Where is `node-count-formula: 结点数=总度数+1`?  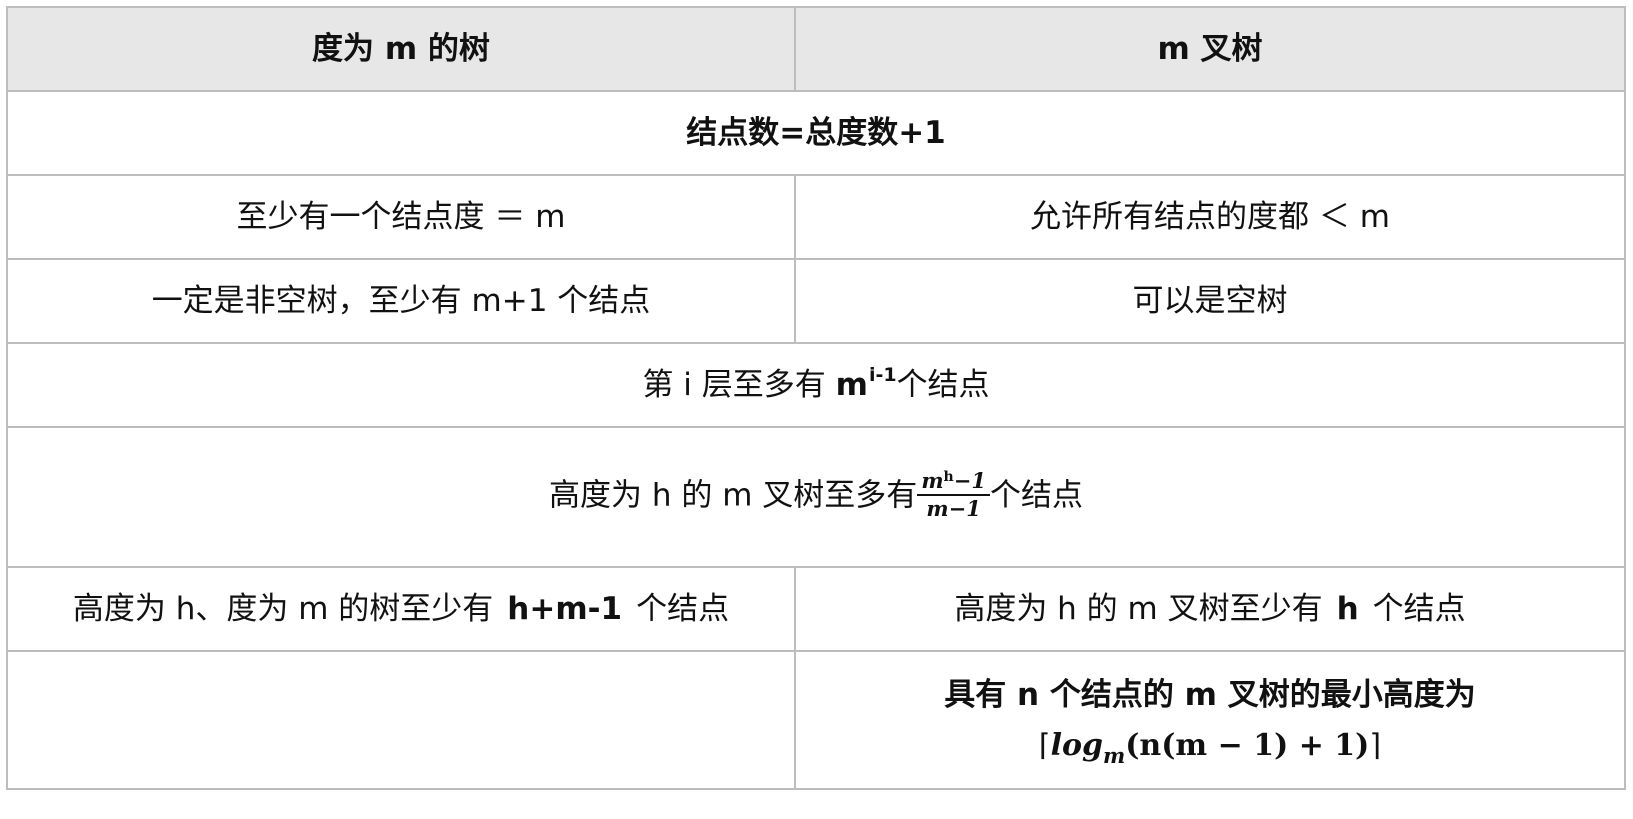
node-count-formula: 结点数=总度数+1 is located at coordinates (816, 133).